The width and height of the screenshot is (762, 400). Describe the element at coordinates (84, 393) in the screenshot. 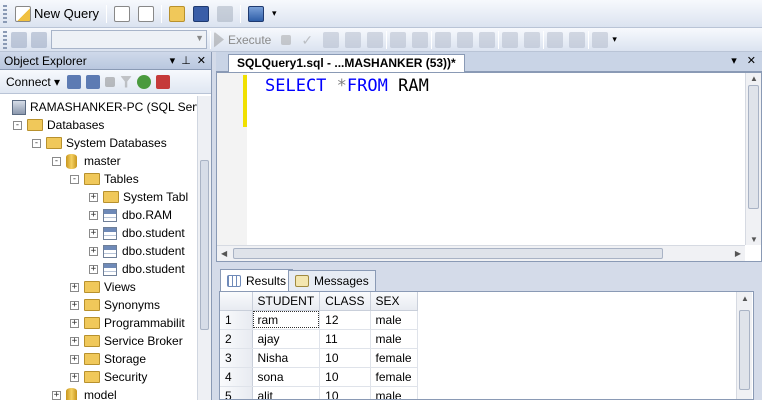

I see `tree-node-model: + model` at that location.